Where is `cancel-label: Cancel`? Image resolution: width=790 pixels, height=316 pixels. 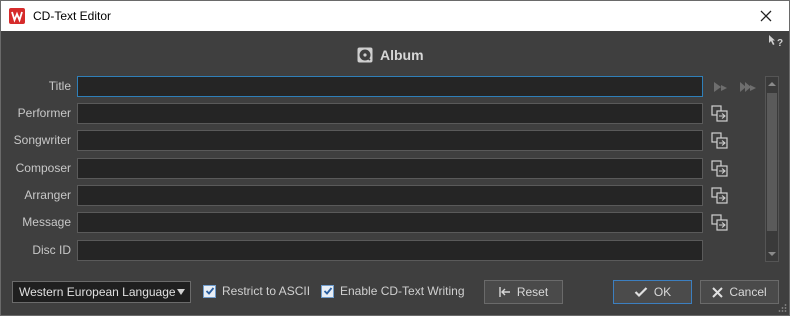 cancel-label: Cancel is located at coordinates (748, 292).